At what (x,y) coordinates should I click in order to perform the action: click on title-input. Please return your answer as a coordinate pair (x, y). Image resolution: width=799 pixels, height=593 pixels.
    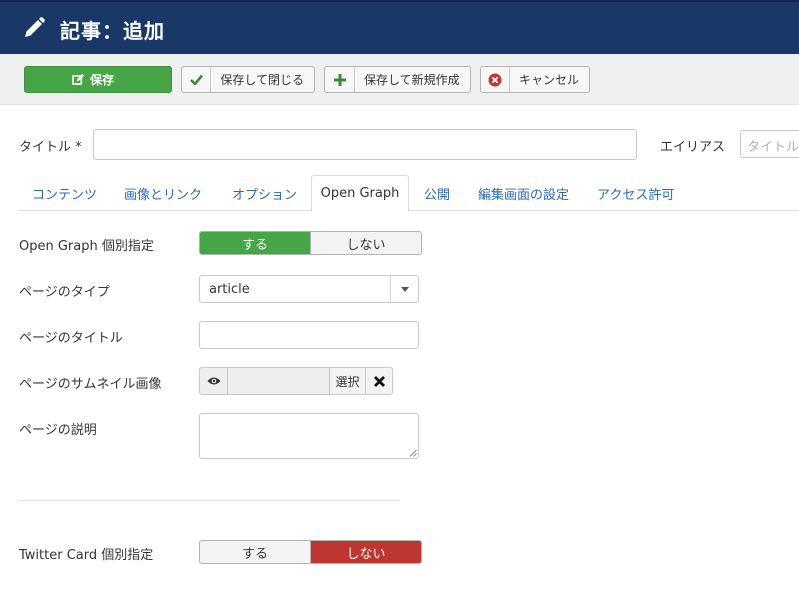
    Looking at the image, I should click on (365, 144).